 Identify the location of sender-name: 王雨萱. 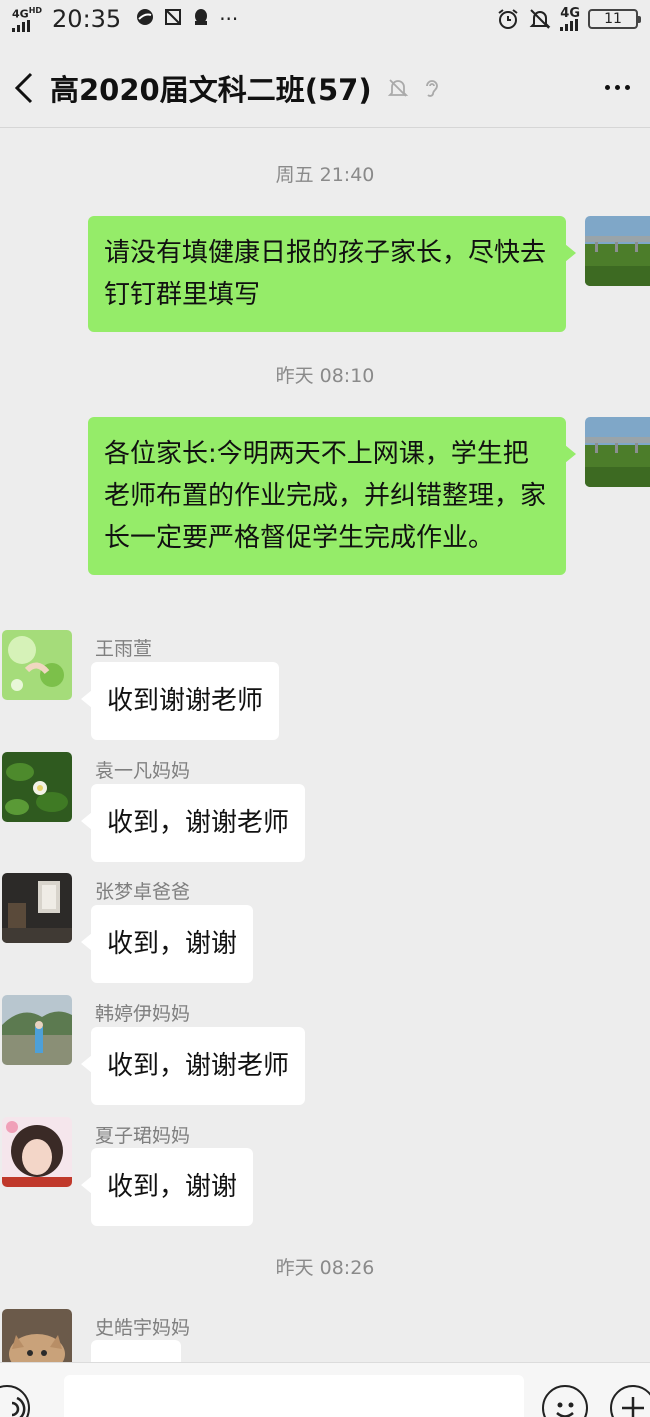
(124, 649).